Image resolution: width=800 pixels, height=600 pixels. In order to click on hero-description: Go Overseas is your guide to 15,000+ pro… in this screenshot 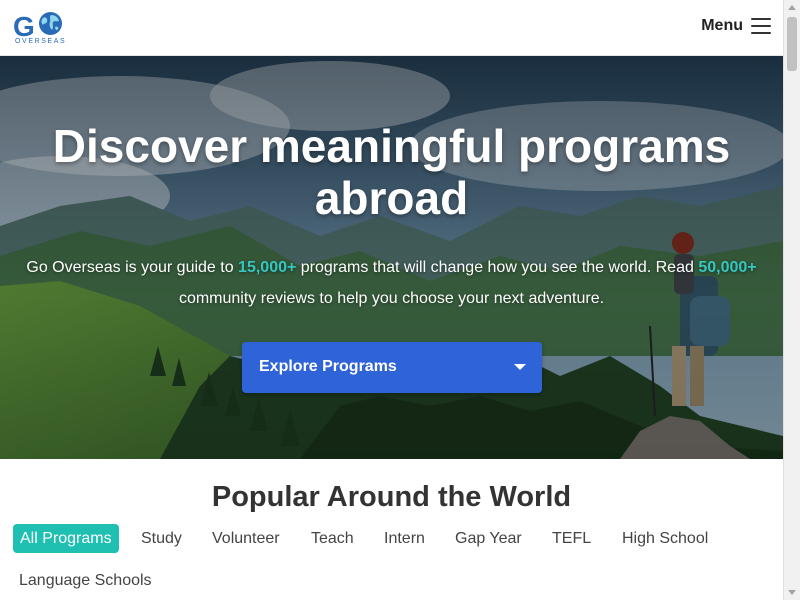, I will do `click(391, 283)`.